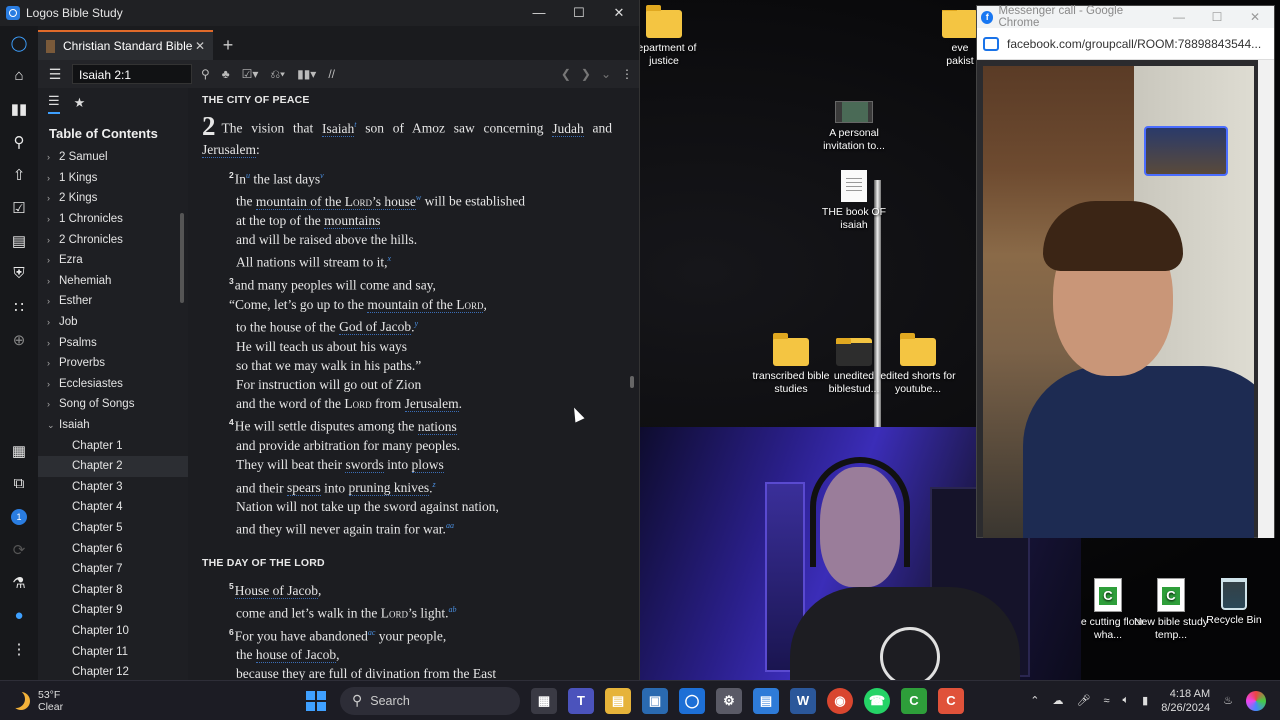 Image resolution: width=1280 pixels, height=720 pixels. What do you see at coordinates (544, 700) in the screenshot?
I see `task-view-icon: ▦` at bounding box center [544, 700].